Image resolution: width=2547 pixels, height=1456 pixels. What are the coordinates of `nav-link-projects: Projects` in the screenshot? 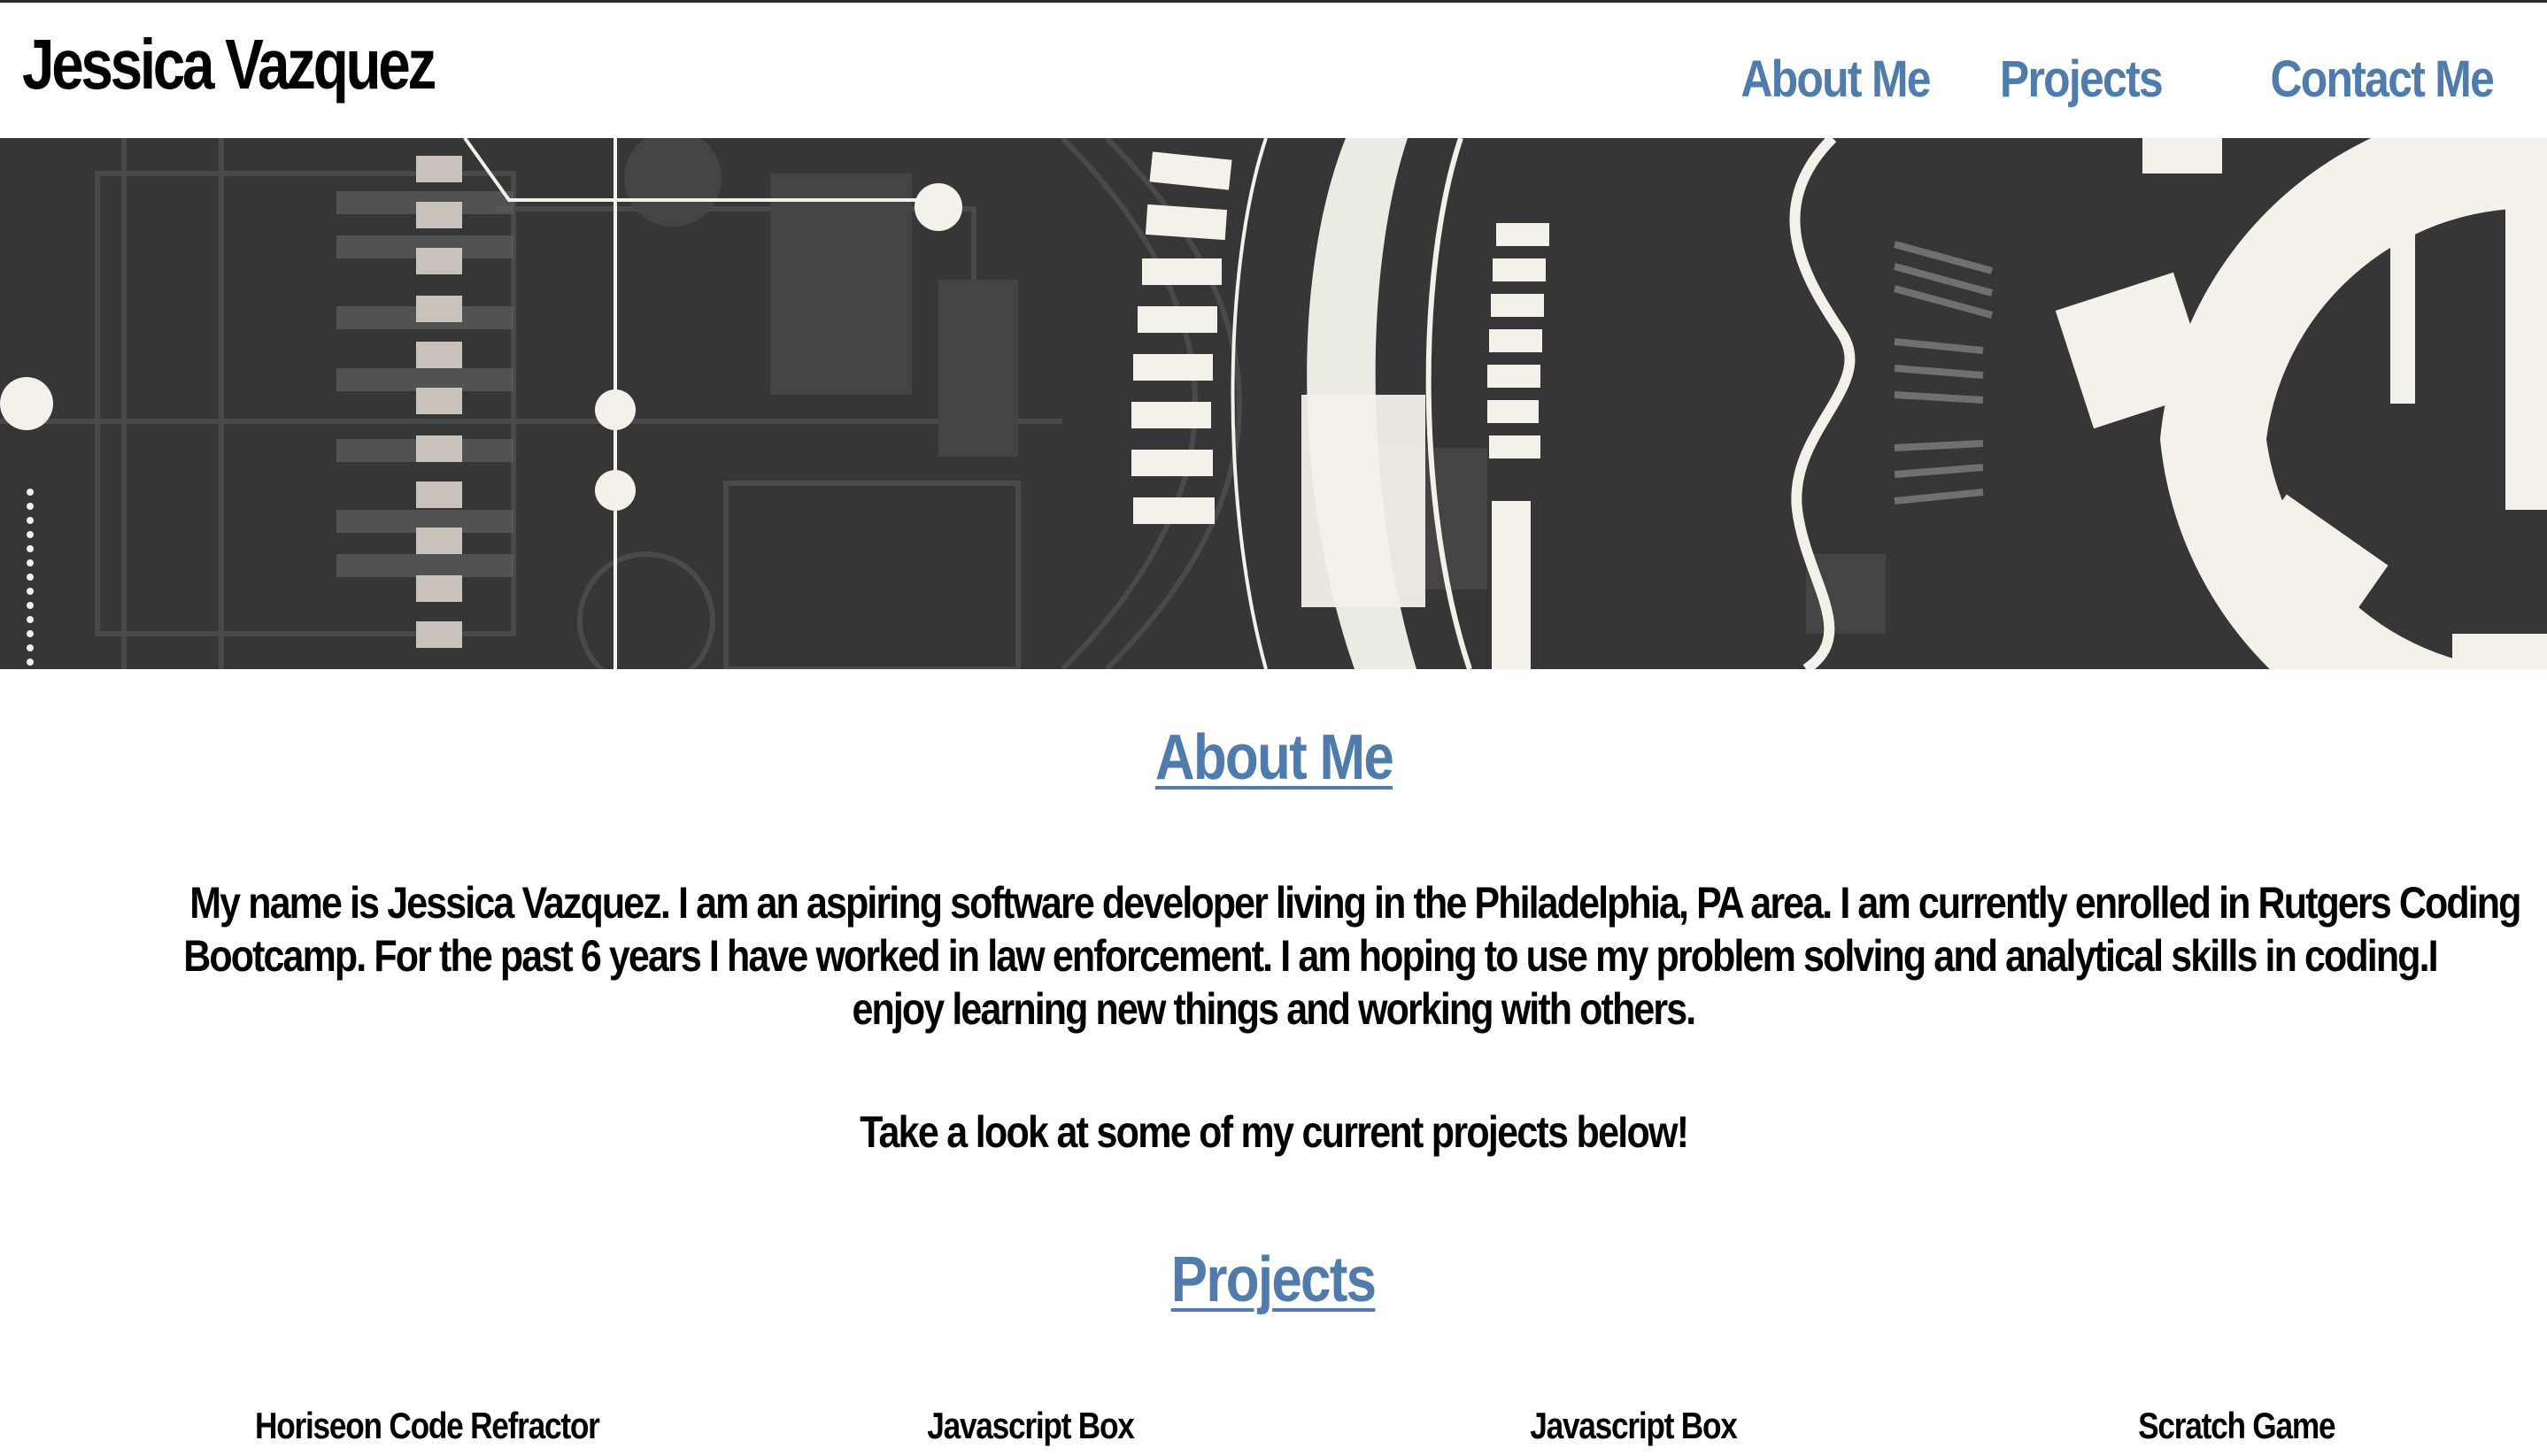 It's located at (2082, 79).